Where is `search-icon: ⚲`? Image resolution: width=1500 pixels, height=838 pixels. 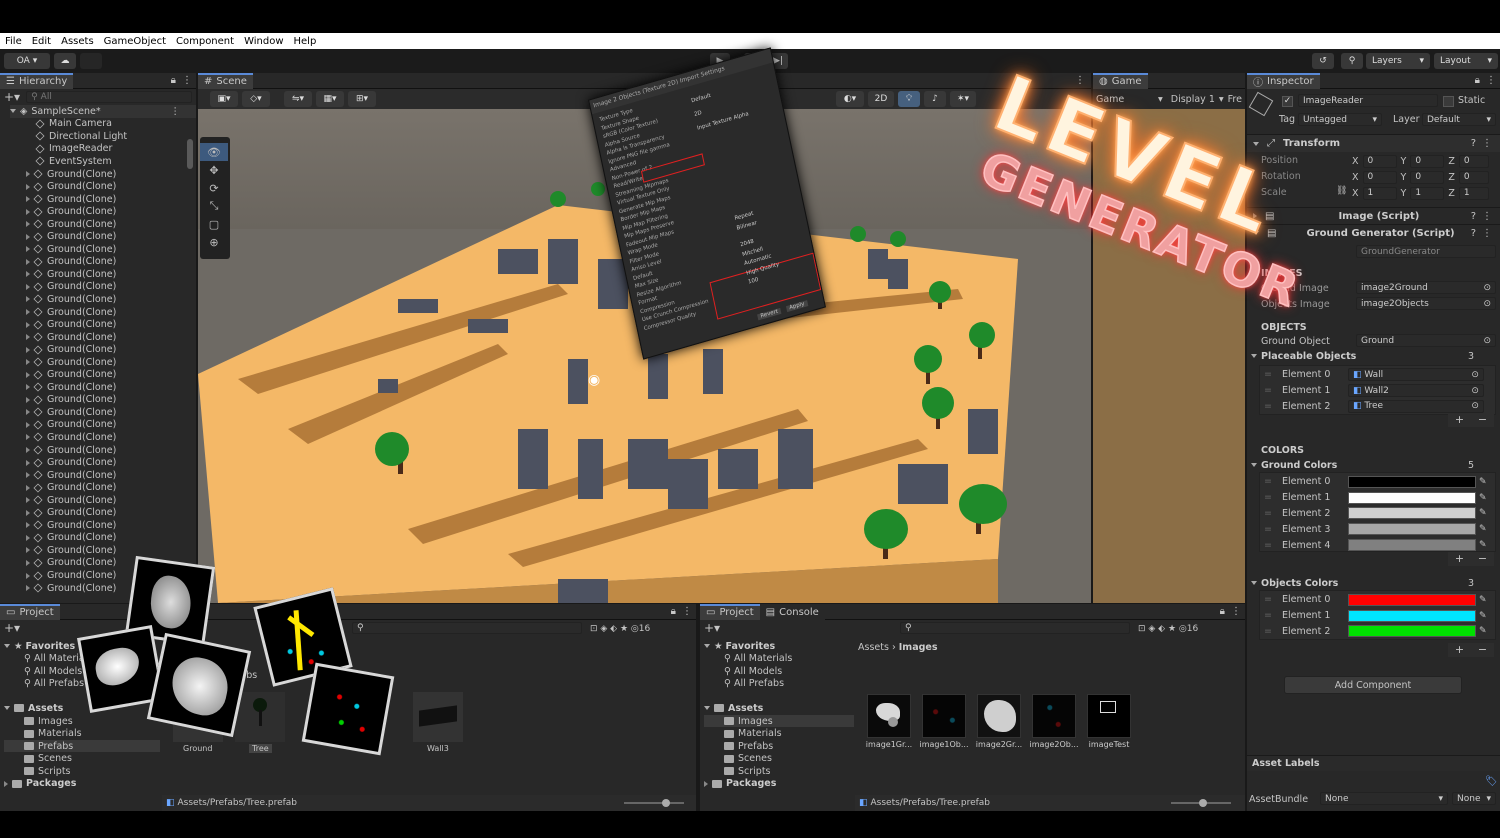
search-icon: ⚲ is located at coordinates (1352, 61).